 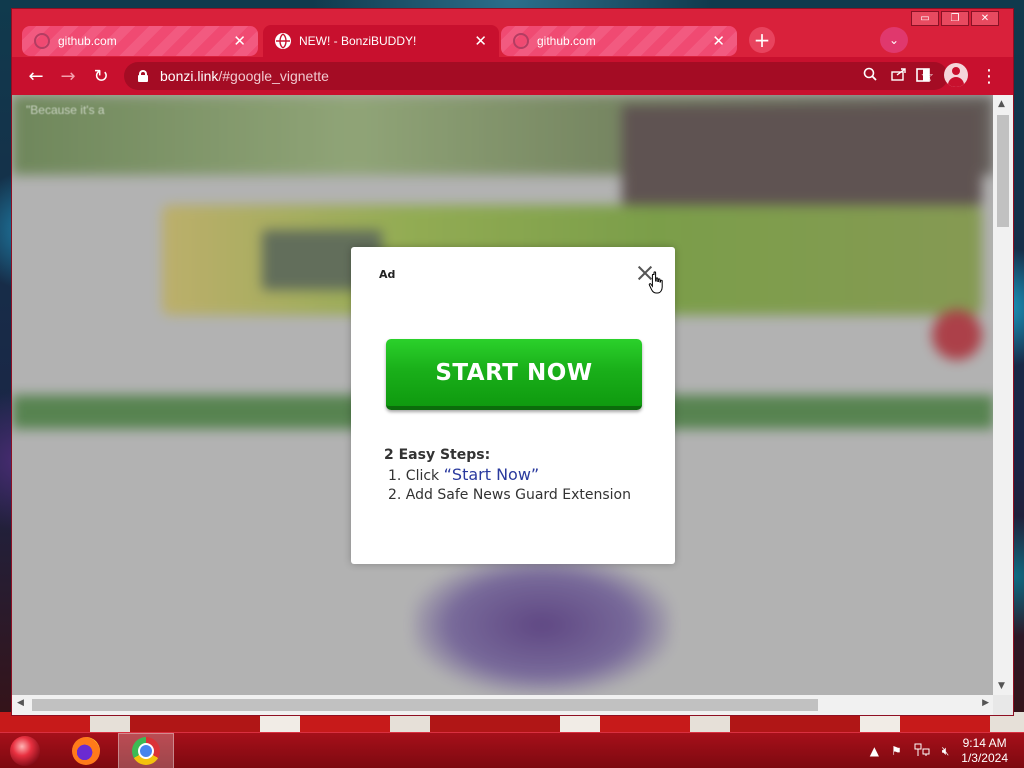 I want to click on lock-icon, so click(x=143, y=76).